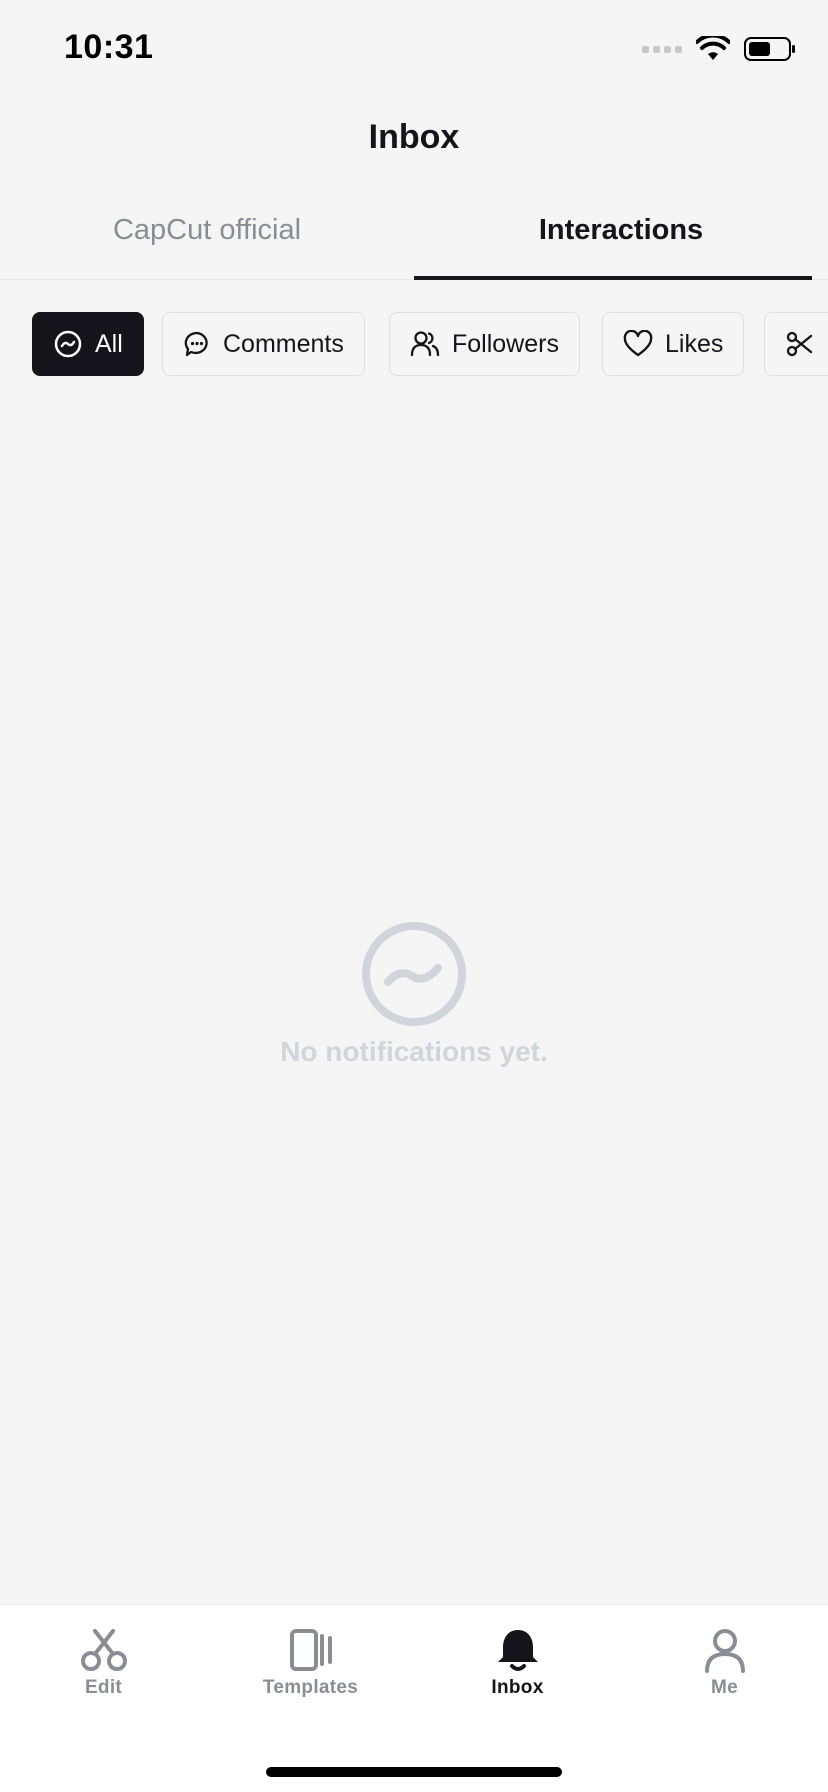 The width and height of the screenshot is (828, 1792). What do you see at coordinates (310, 1650) in the screenshot?
I see `templates-icon` at bounding box center [310, 1650].